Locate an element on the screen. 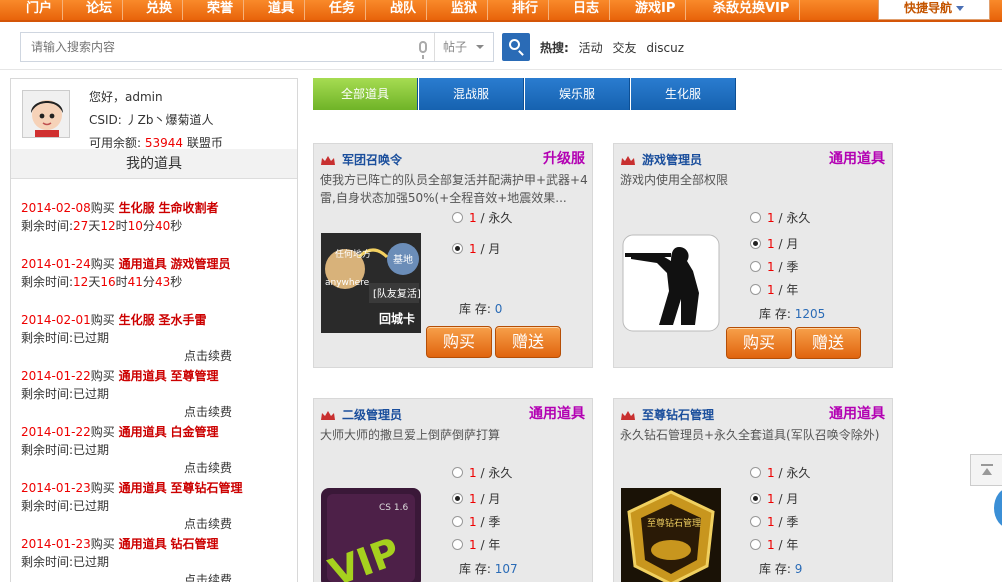 The width and height of the screenshot is (1002, 582). stock-label: 库 存: is located at coordinates (775, 569).